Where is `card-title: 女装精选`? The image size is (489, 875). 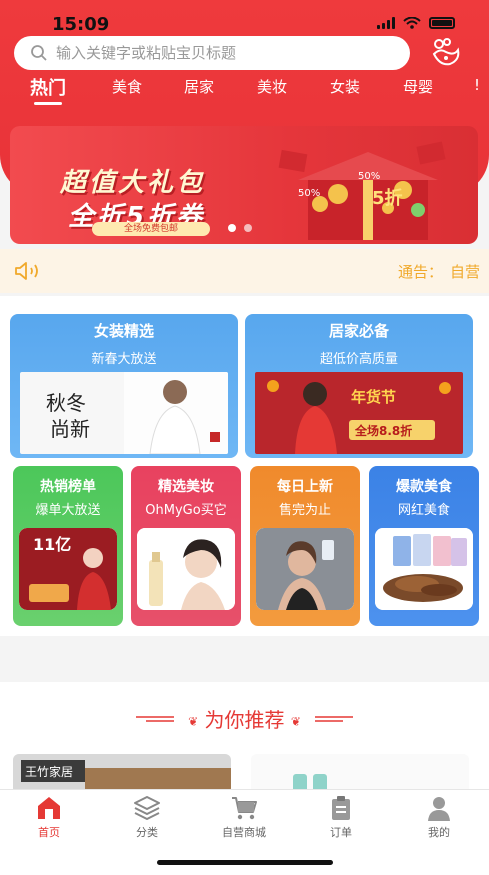 card-title: 女装精选 is located at coordinates (123, 331).